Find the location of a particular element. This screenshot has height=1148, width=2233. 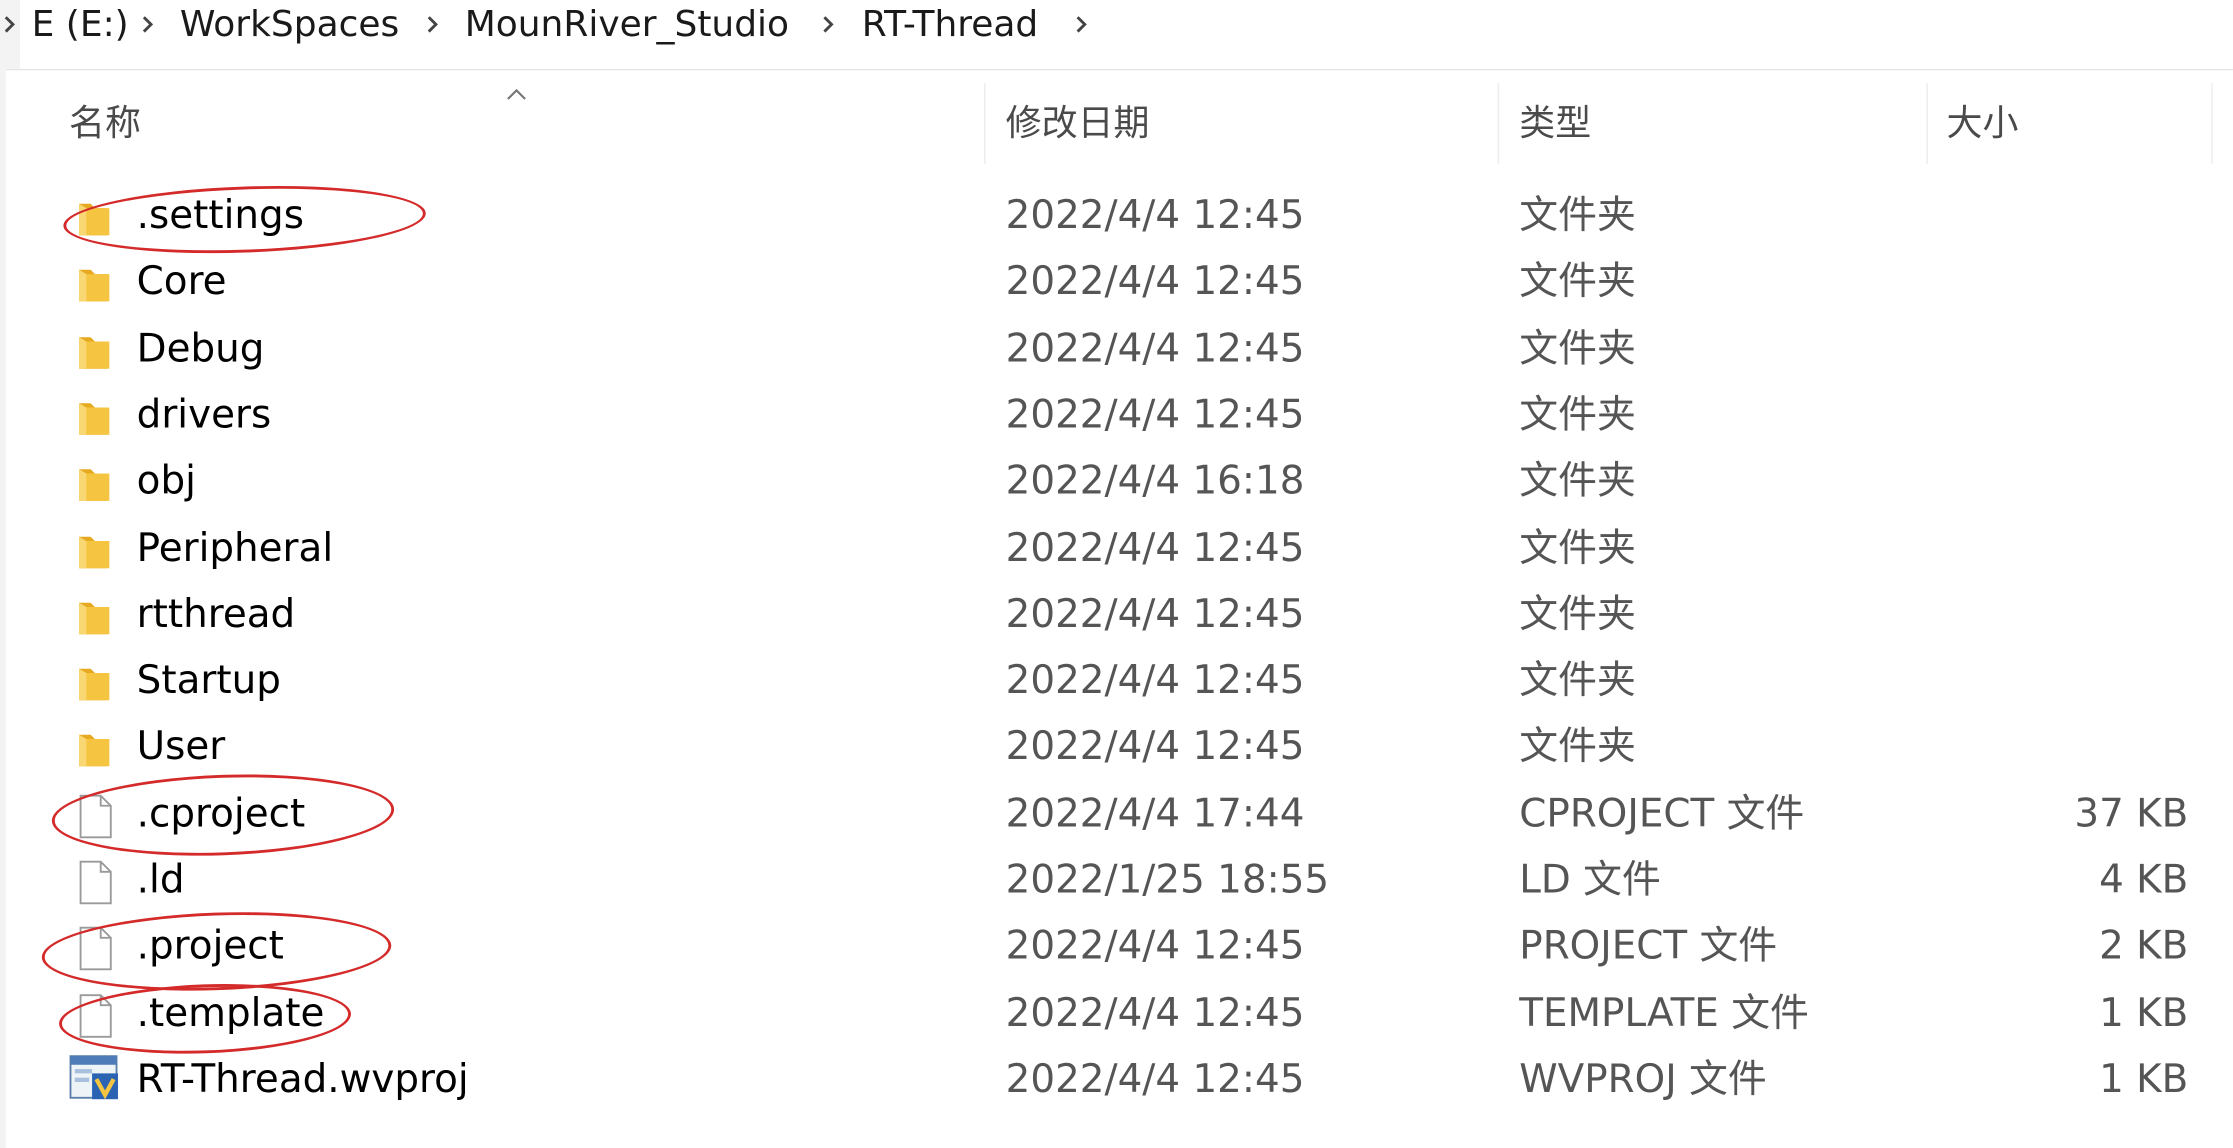

file-row: rtthread 2022/4/4 12:45 文件夹 is located at coordinates (1116, 615).